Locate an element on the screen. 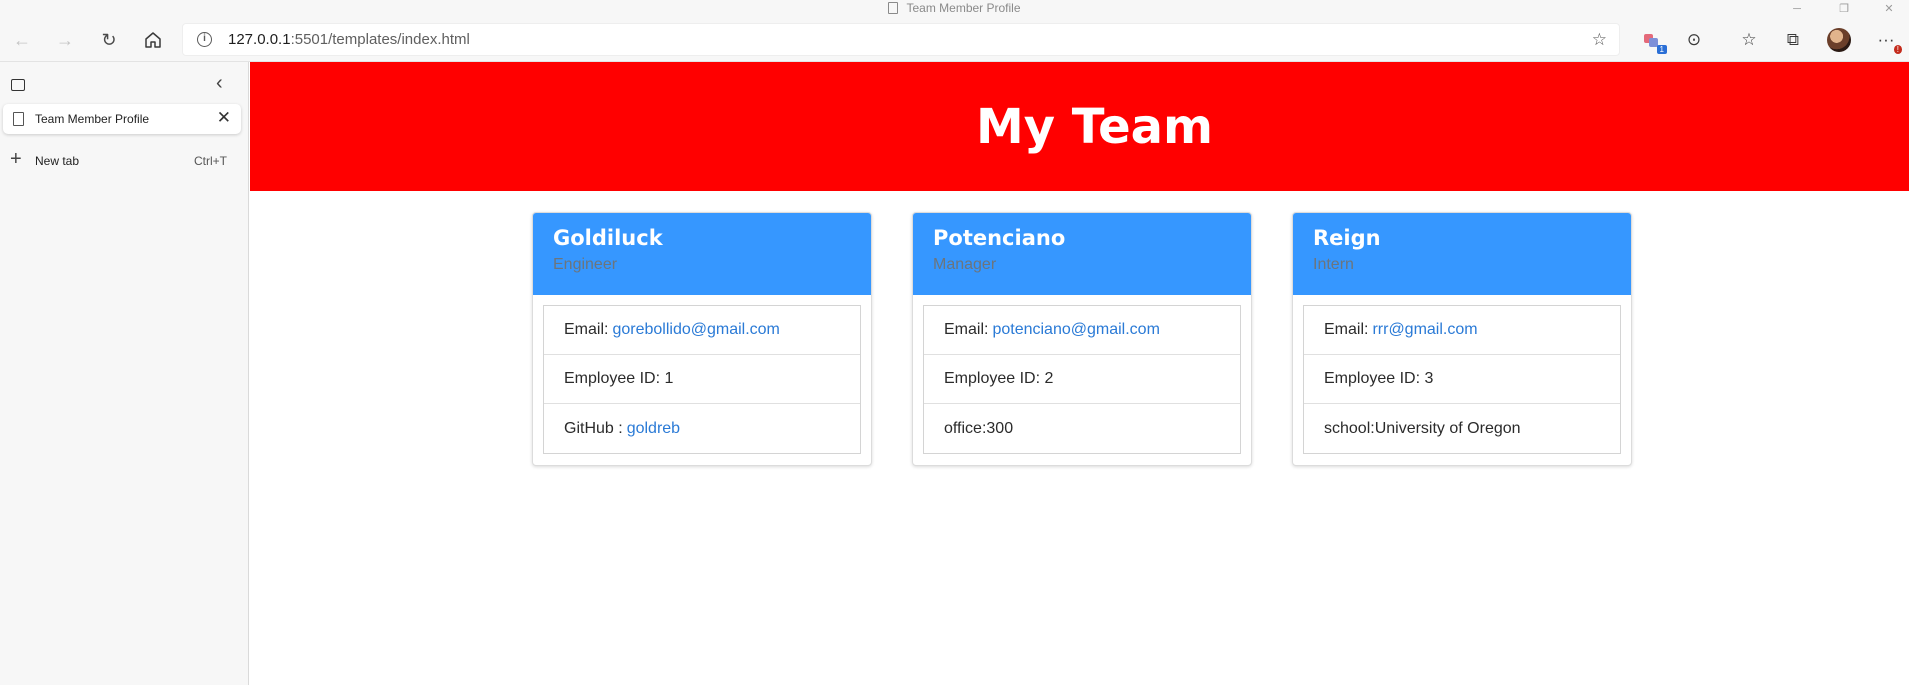 The height and width of the screenshot is (685, 1909). window-title-wrap: Team Member Profile is located at coordinates (954, 8).